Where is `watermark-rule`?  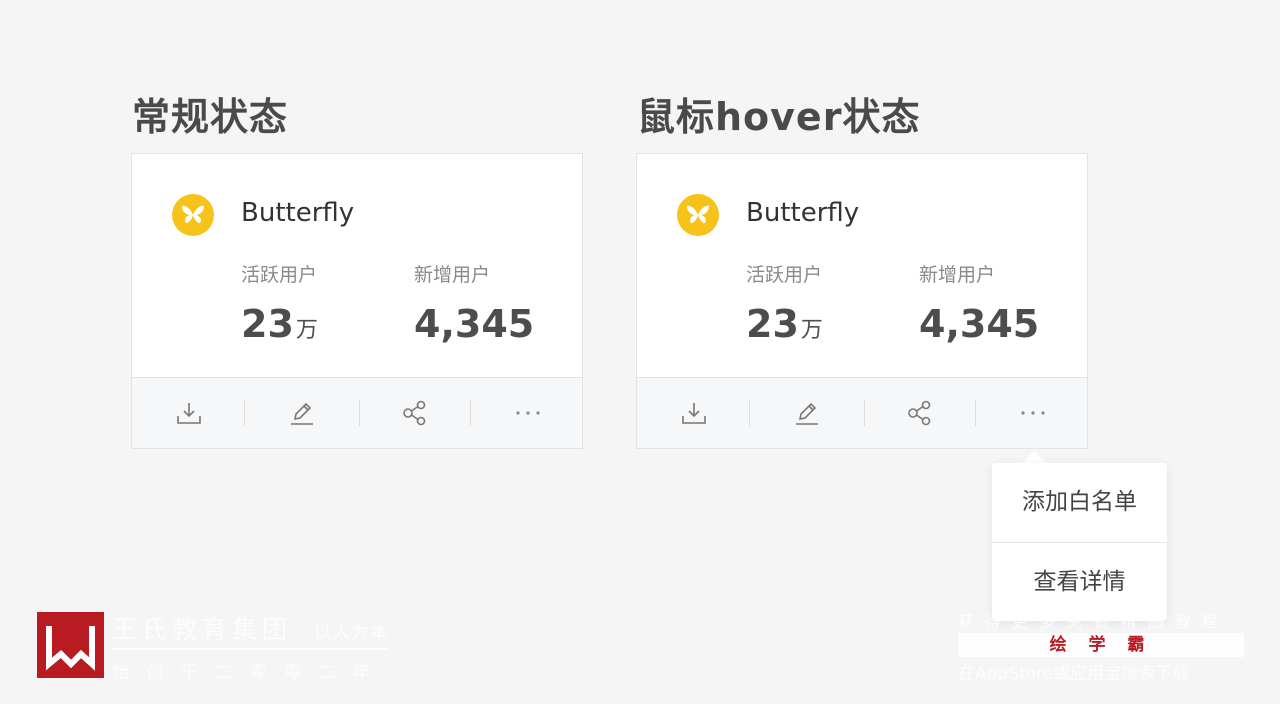 watermark-rule is located at coordinates (250, 649).